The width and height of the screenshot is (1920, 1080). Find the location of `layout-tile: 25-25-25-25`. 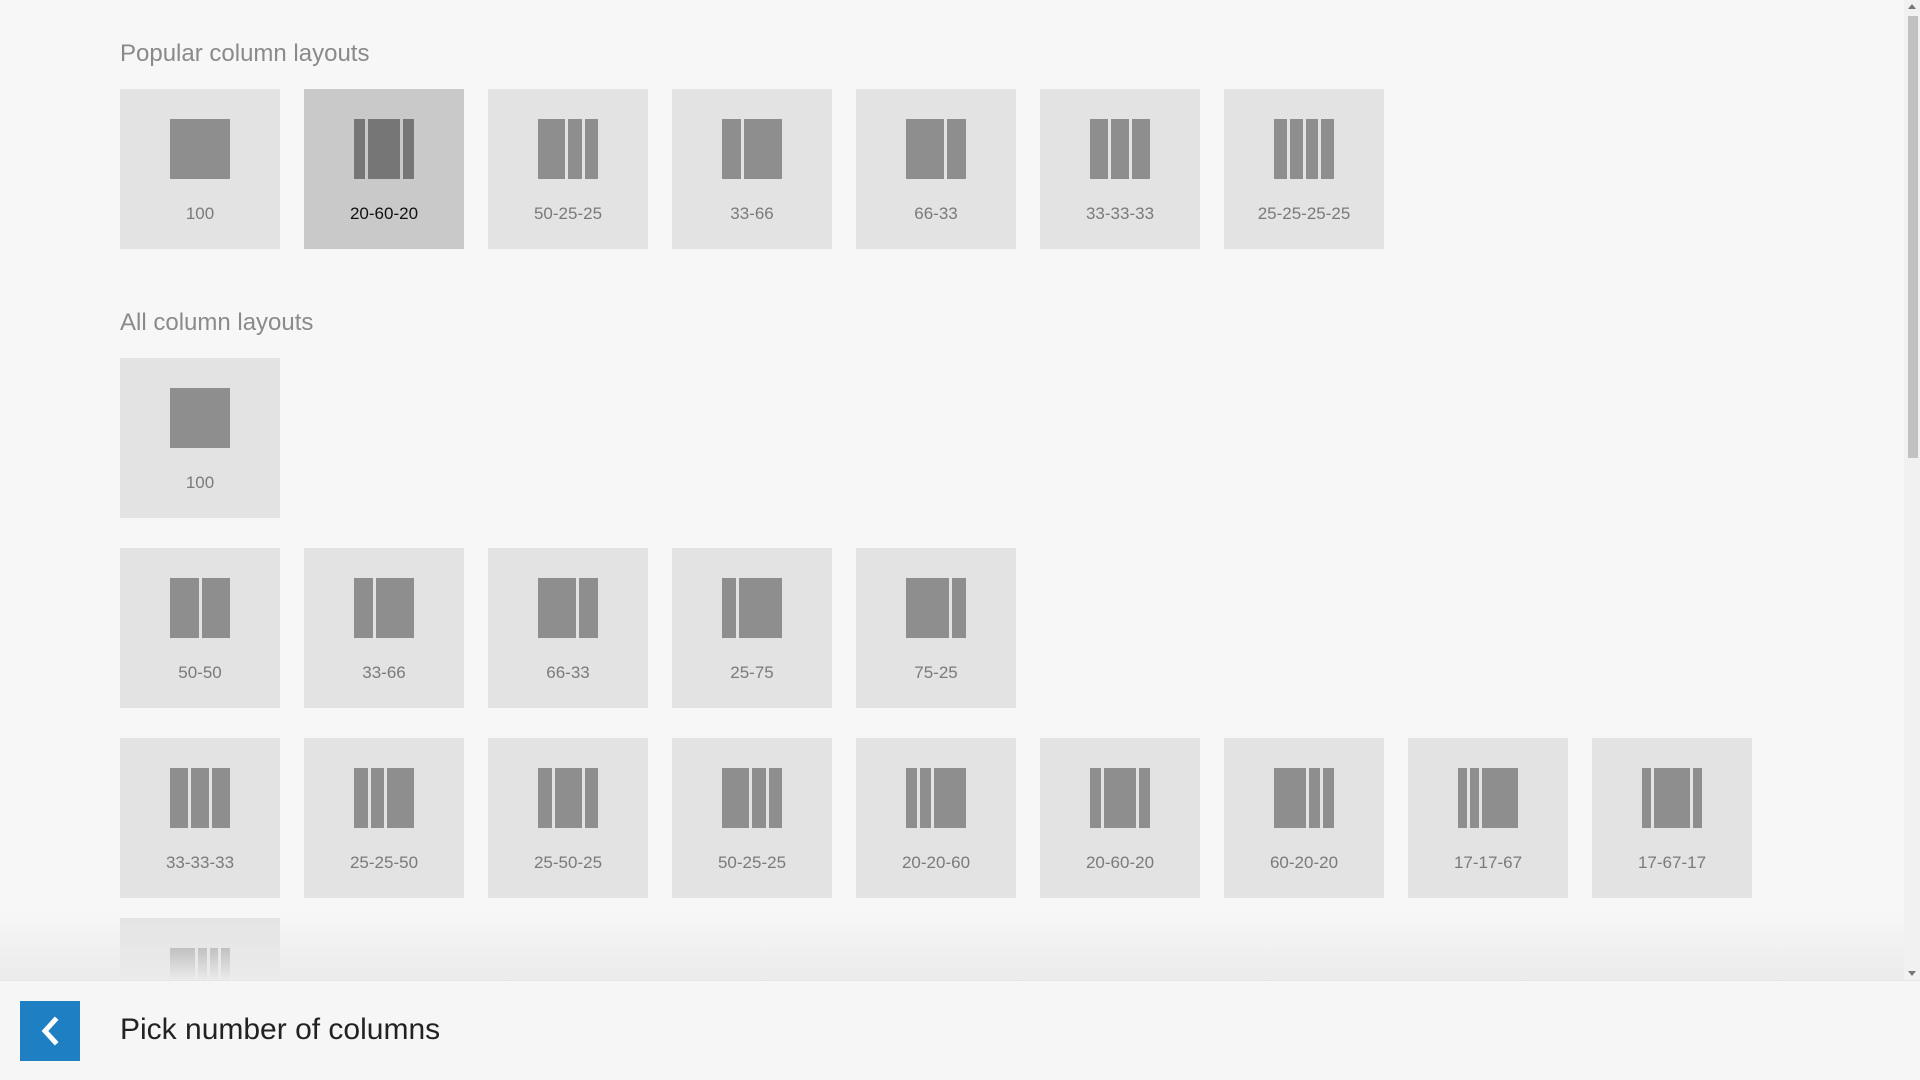

layout-tile: 25-25-25-25 is located at coordinates (1304, 169).